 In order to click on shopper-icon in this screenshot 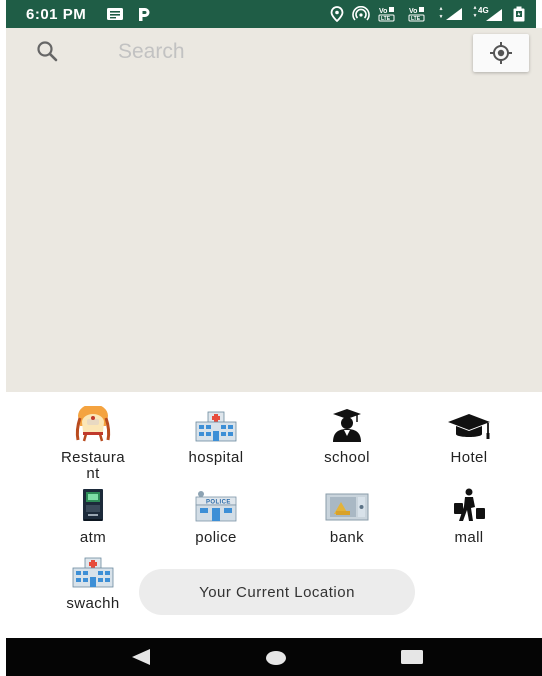, I will do `click(469, 504)`.